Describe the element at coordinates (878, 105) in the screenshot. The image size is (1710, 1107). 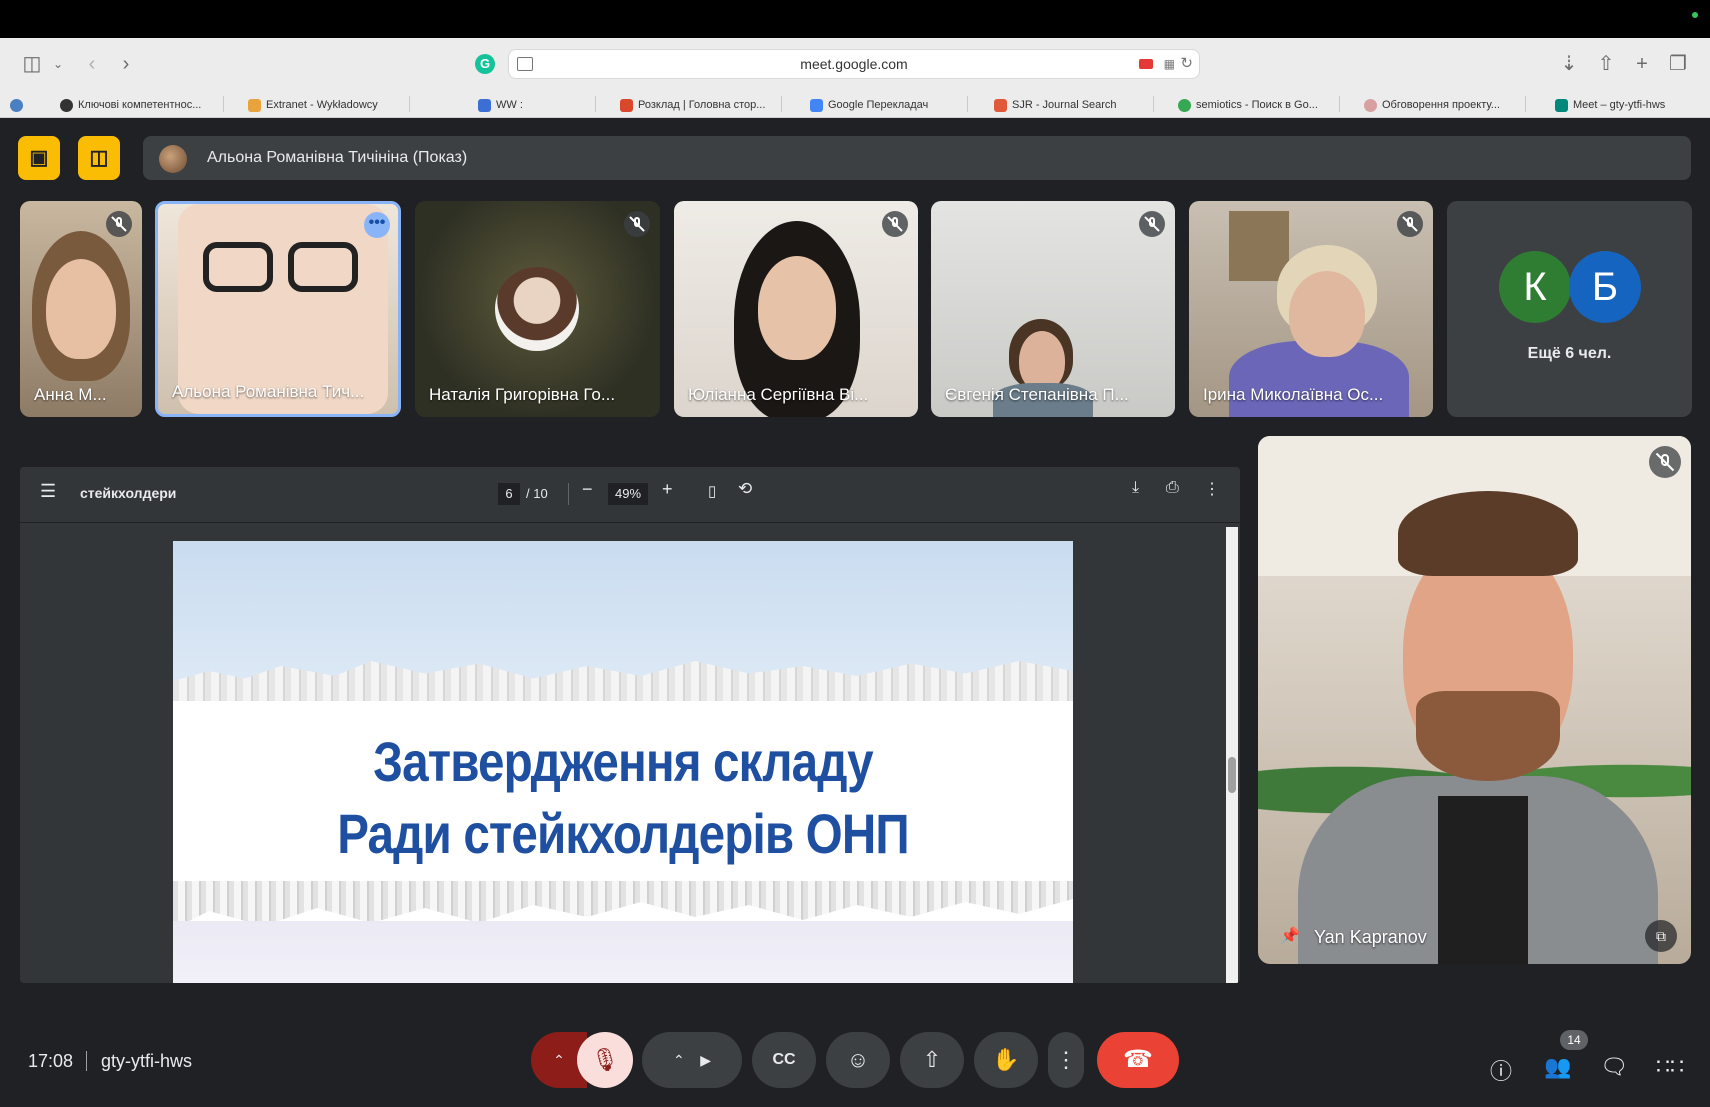
I see `bookmark-label: Google Перекладач` at that location.